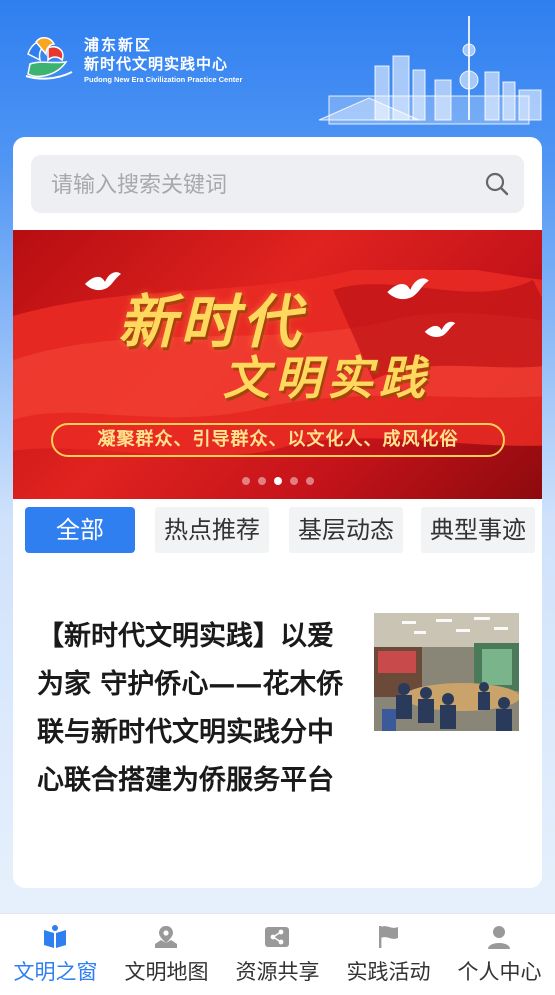  What do you see at coordinates (499, 972) in the screenshot?
I see `tabbar-label: 个人中心` at bounding box center [499, 972].